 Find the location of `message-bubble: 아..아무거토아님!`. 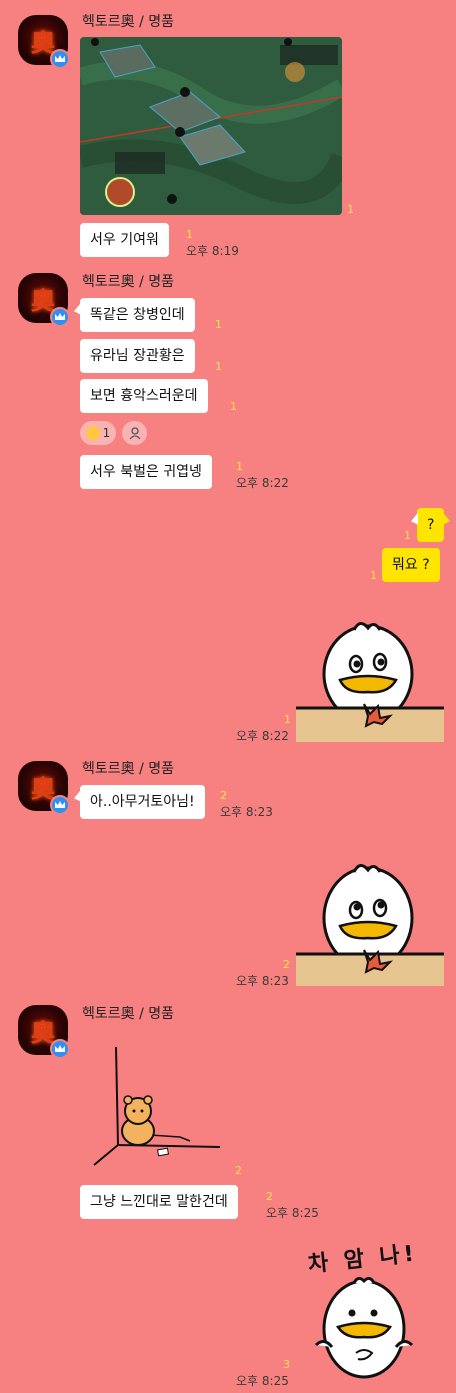

message-bubble: 아..아무거토아님! is located at coordinates (142, 802).